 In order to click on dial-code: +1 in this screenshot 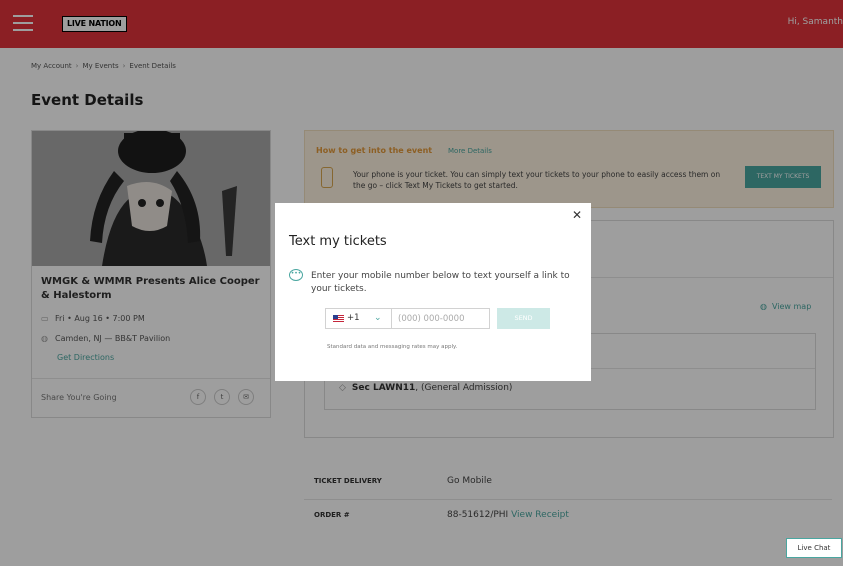, I will do `click(353, 318)`.